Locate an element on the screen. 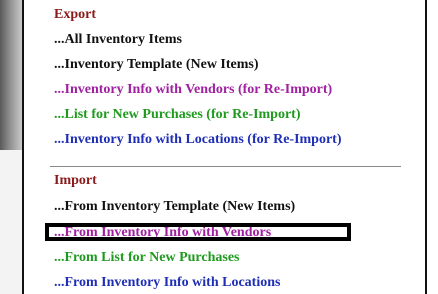 This screenshot has width=438, height=294. export-heading: Export is located at coordinates (75, 14).